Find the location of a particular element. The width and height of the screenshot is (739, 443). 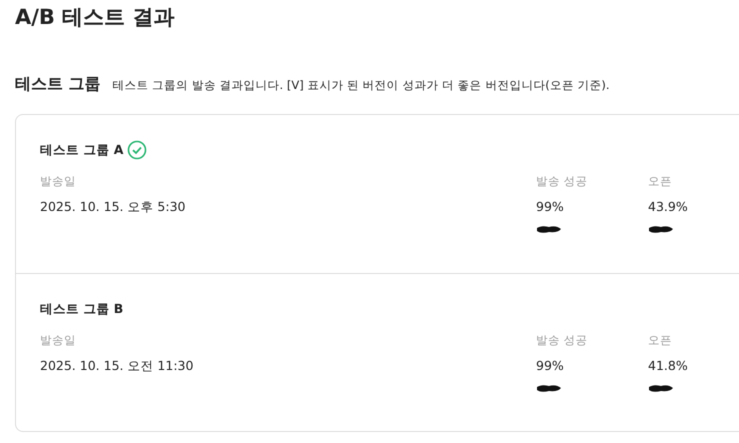

group-name: 테스트 그룹 B is located at coordinates (82, 309).